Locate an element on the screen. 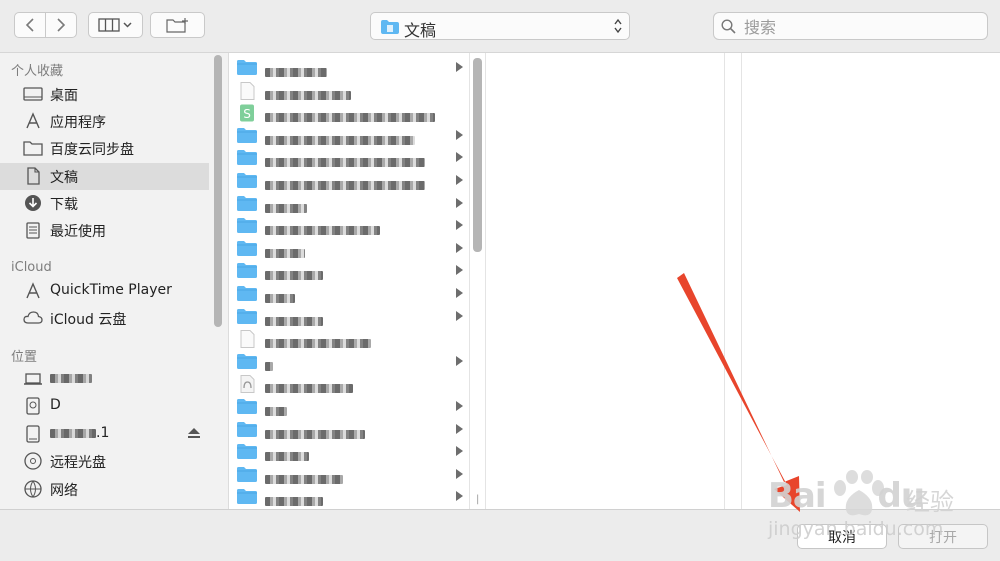  new-folder-icon is located at coordinates (176, 25).